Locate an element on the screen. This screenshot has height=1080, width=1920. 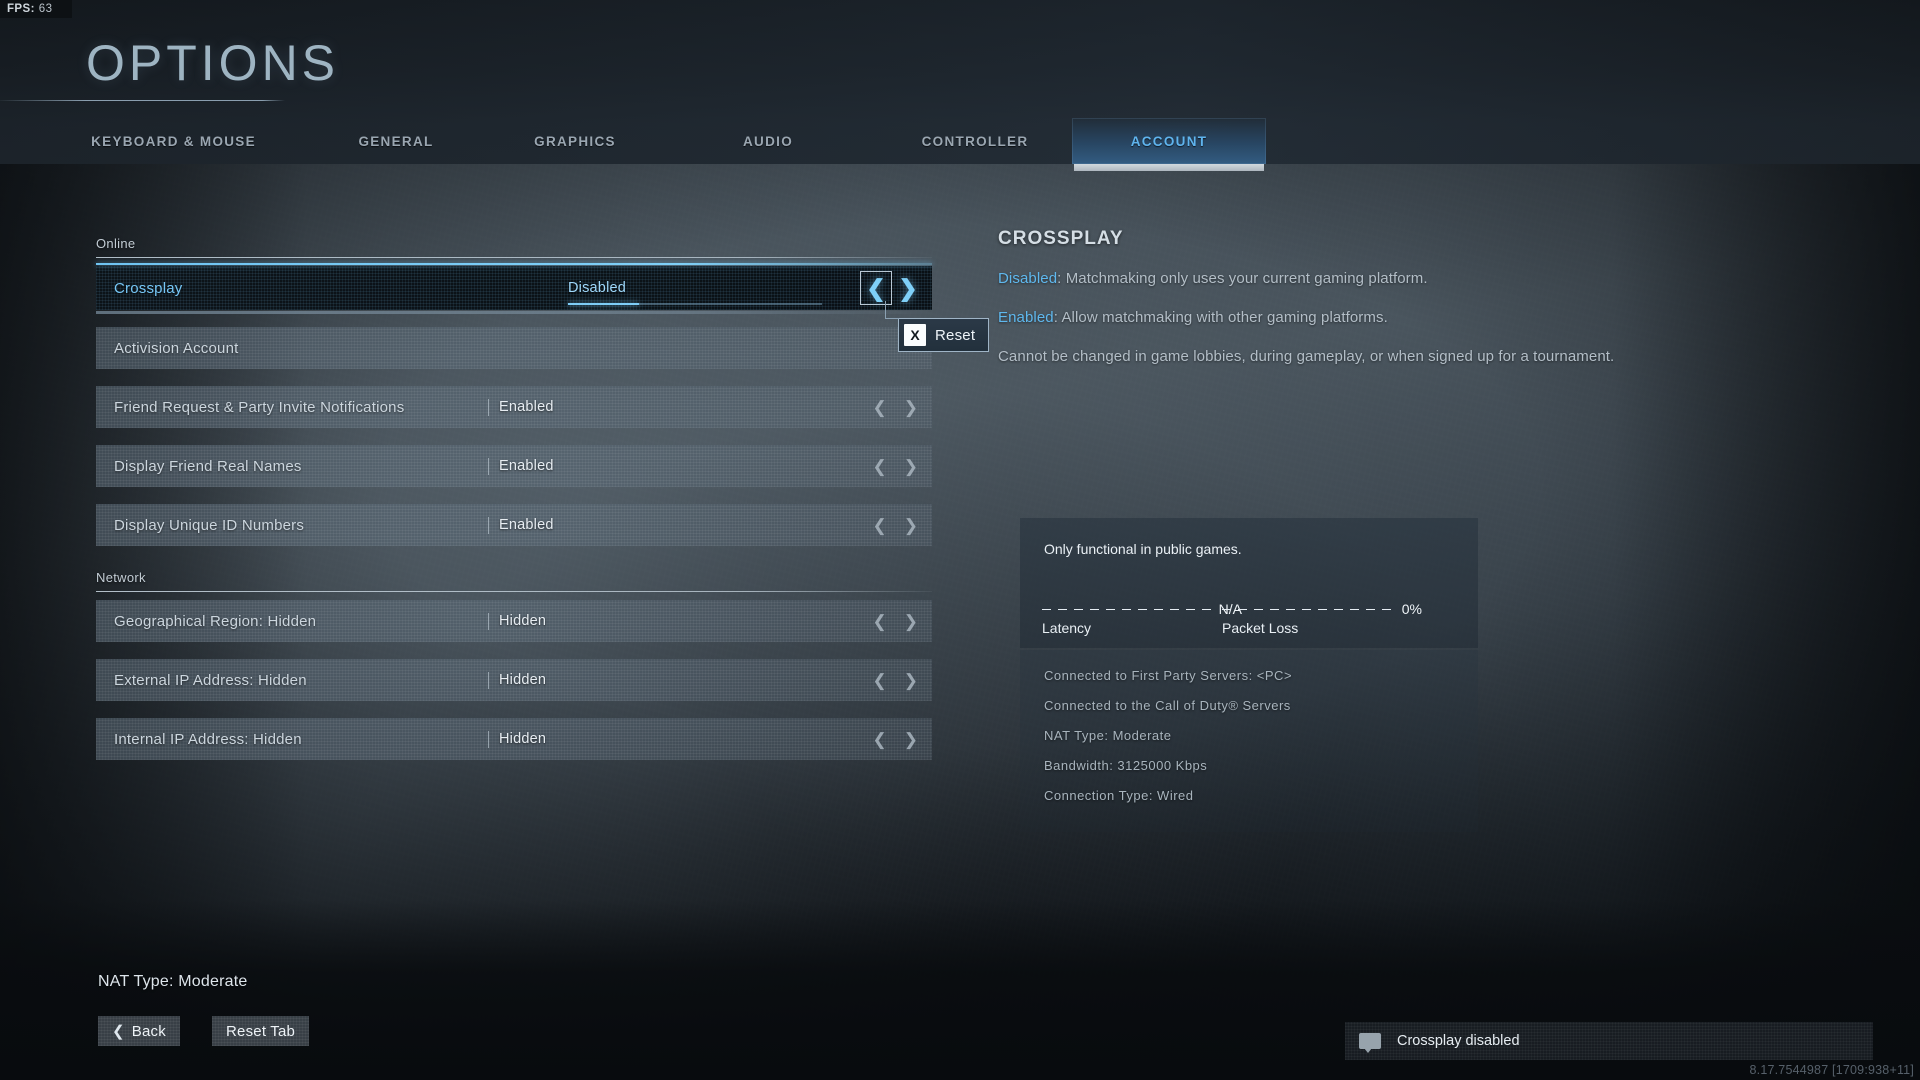
toast-notification: Crossplay disabled is located at coordinates (1609, 1041).